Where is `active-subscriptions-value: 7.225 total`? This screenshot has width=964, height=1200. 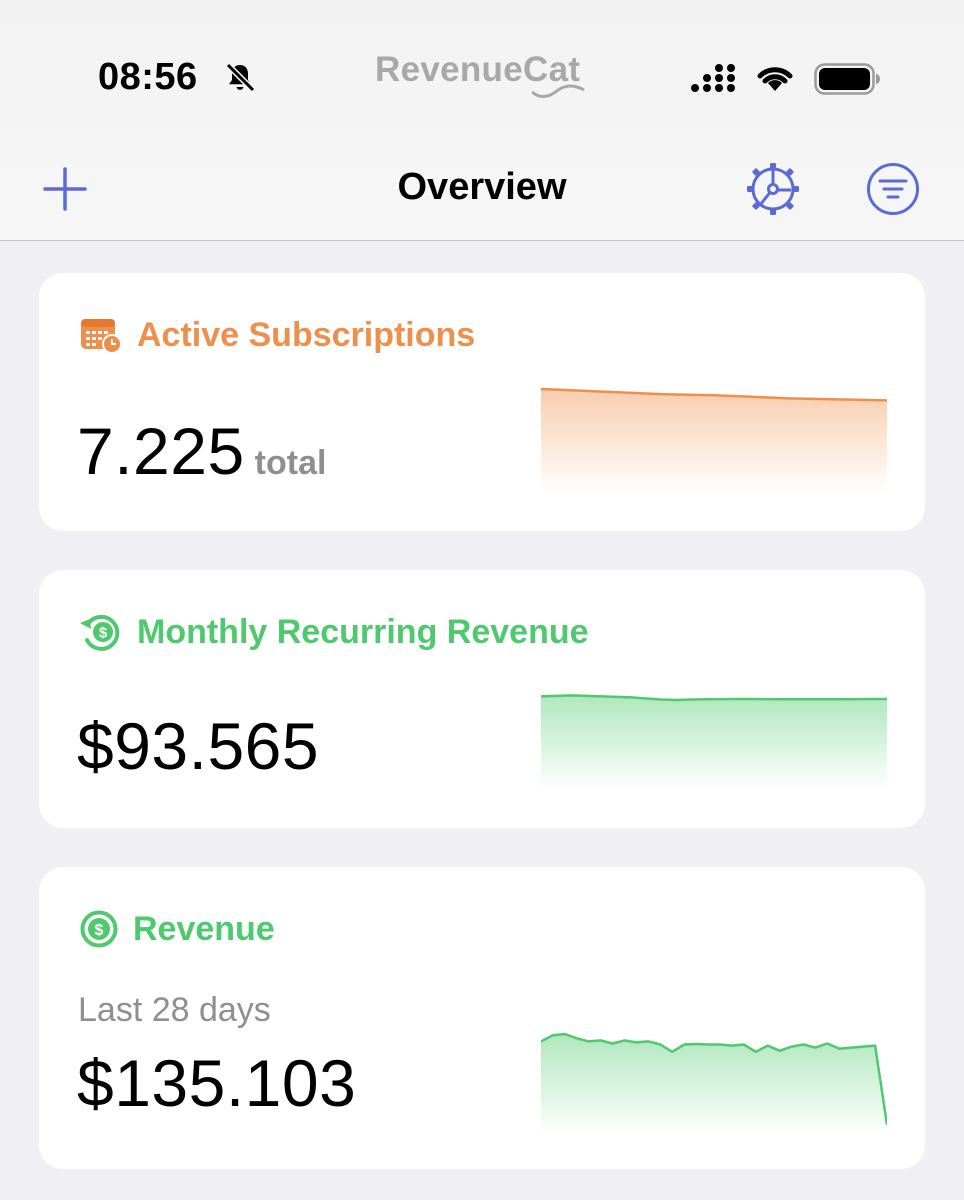
active-subscriptions-value: 7.225 total is located at coordinates (201, 451).